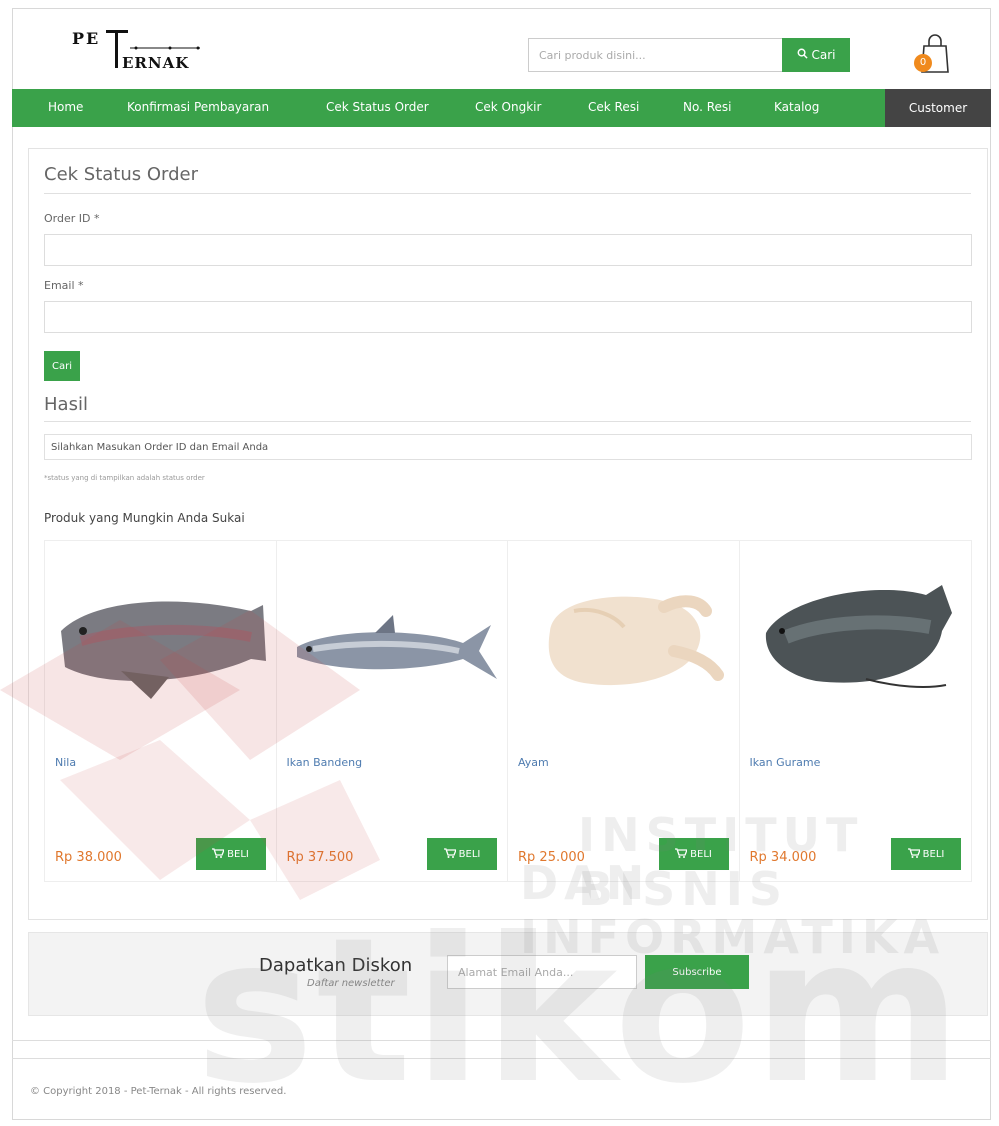 The image size is (999, 1126). I want to click on result-message: Silahkan Masukan Order ID dan Email Anda, so click(508, 447).